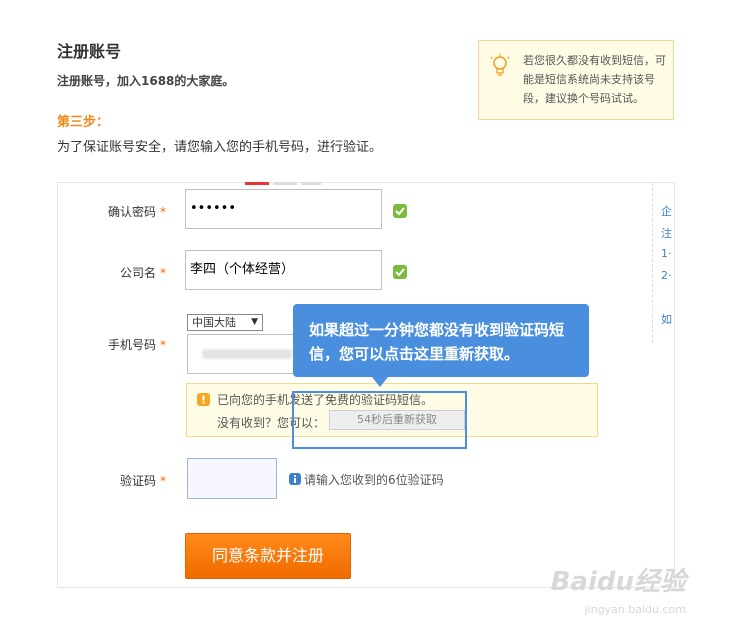  Describe the element at coordinates (635, 609) in the screenshot. I see `watermark-url: jingyan.baidu.com` at that location.